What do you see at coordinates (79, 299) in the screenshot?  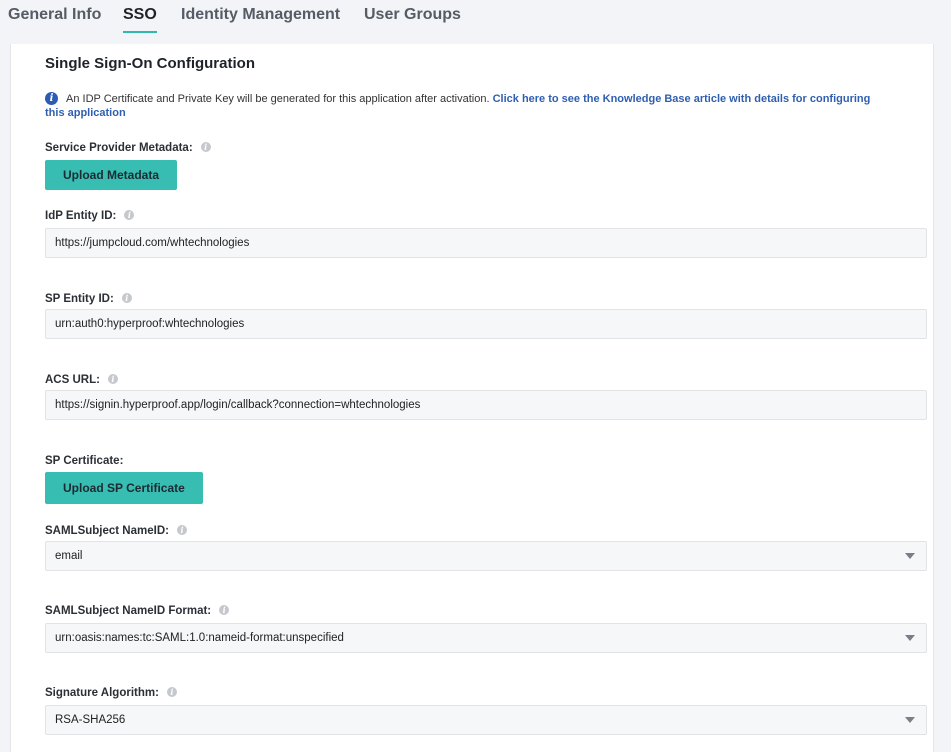 I see `sp-entity-id-label-text: SP Entity ID:` at bounding box center [79, 299].